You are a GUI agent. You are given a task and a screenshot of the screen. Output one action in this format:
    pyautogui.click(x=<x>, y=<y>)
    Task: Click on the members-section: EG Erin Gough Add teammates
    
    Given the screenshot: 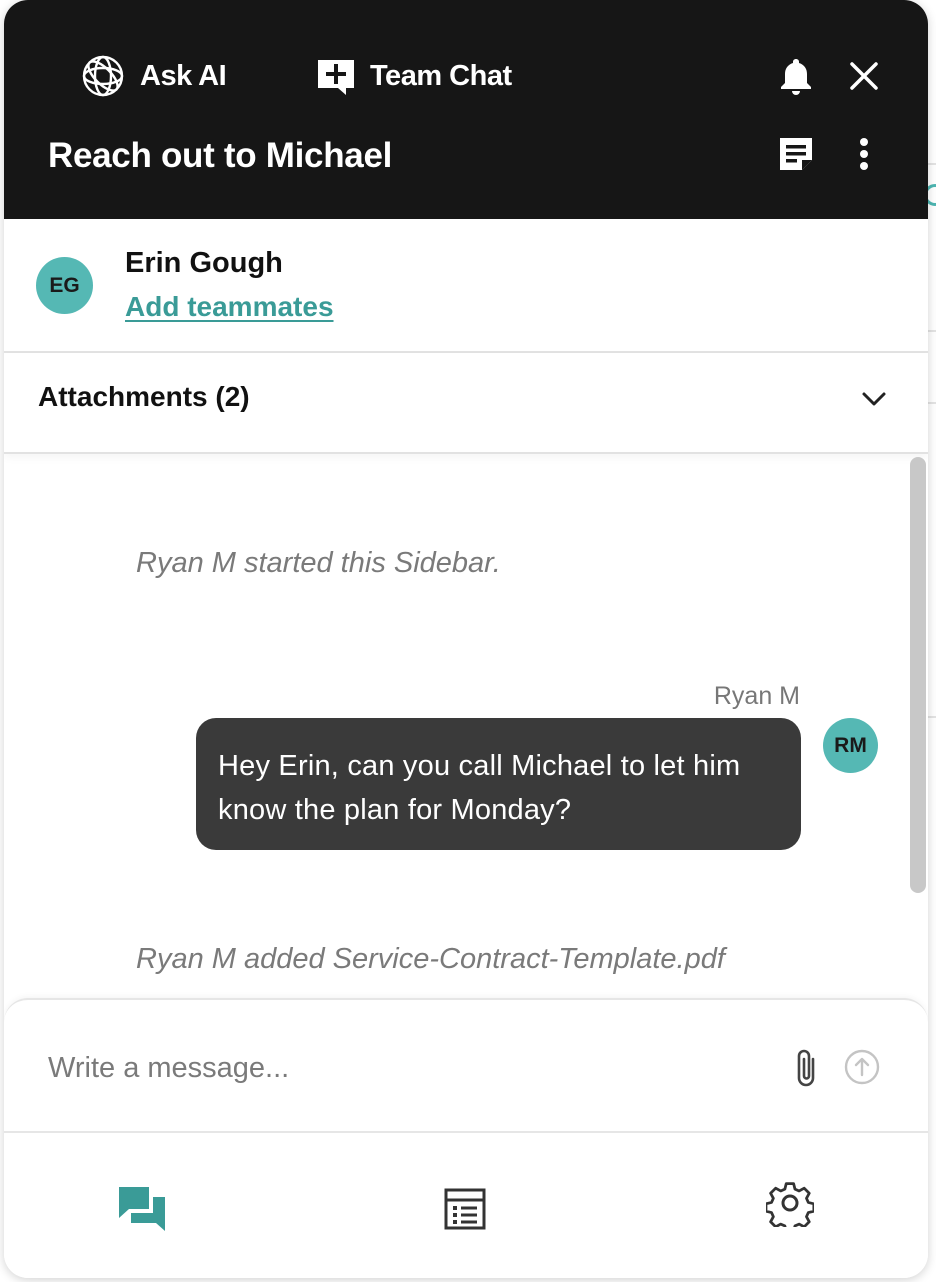 What is the action you would take?
    pyautogui.click(x=466, y=286)
    